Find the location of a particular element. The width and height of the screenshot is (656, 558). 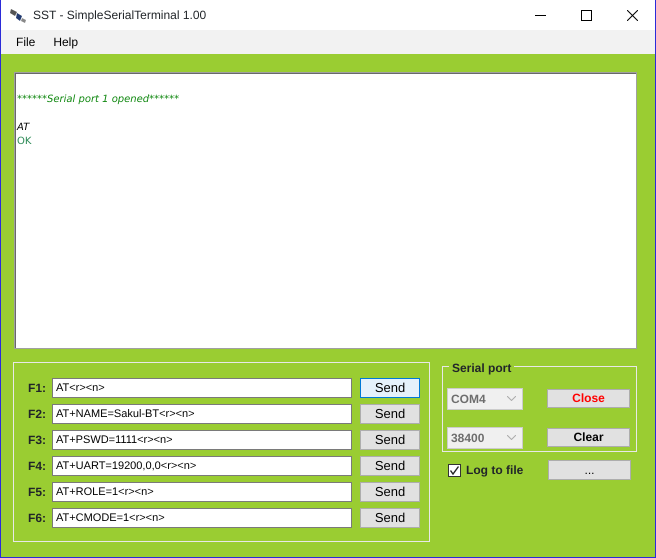

clear-button: Clear is located at coordinates (588, 437).